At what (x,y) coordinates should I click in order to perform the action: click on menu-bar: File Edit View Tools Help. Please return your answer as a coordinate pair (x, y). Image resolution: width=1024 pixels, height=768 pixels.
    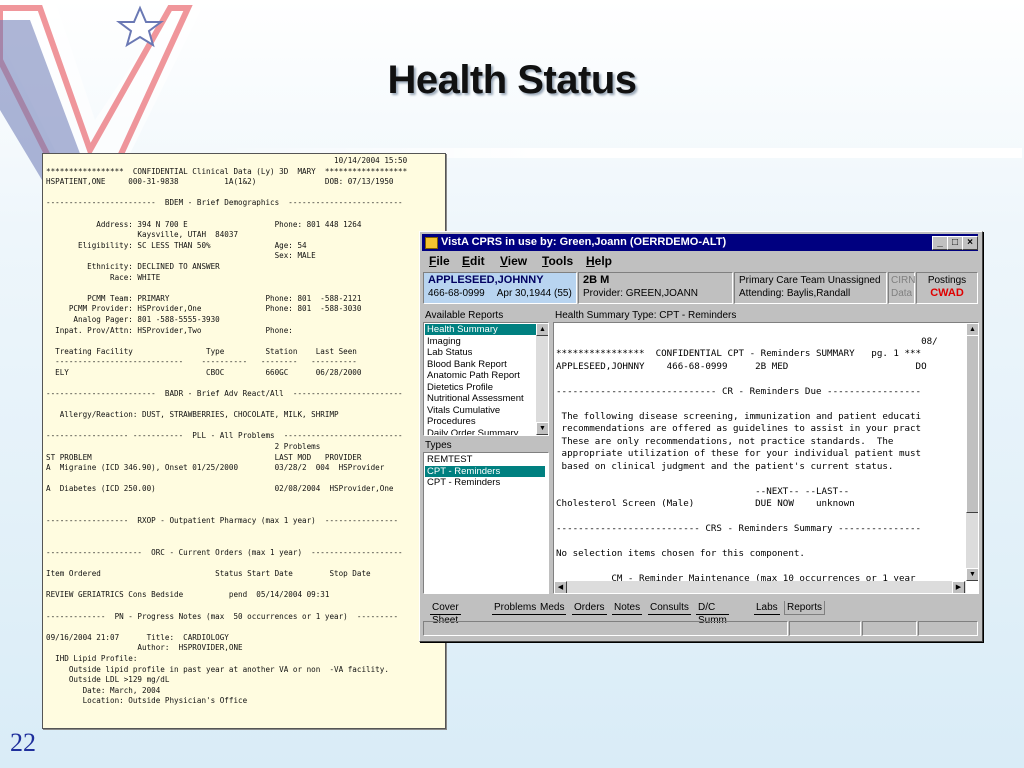
    Looking at the image, I should click on (700, 261).